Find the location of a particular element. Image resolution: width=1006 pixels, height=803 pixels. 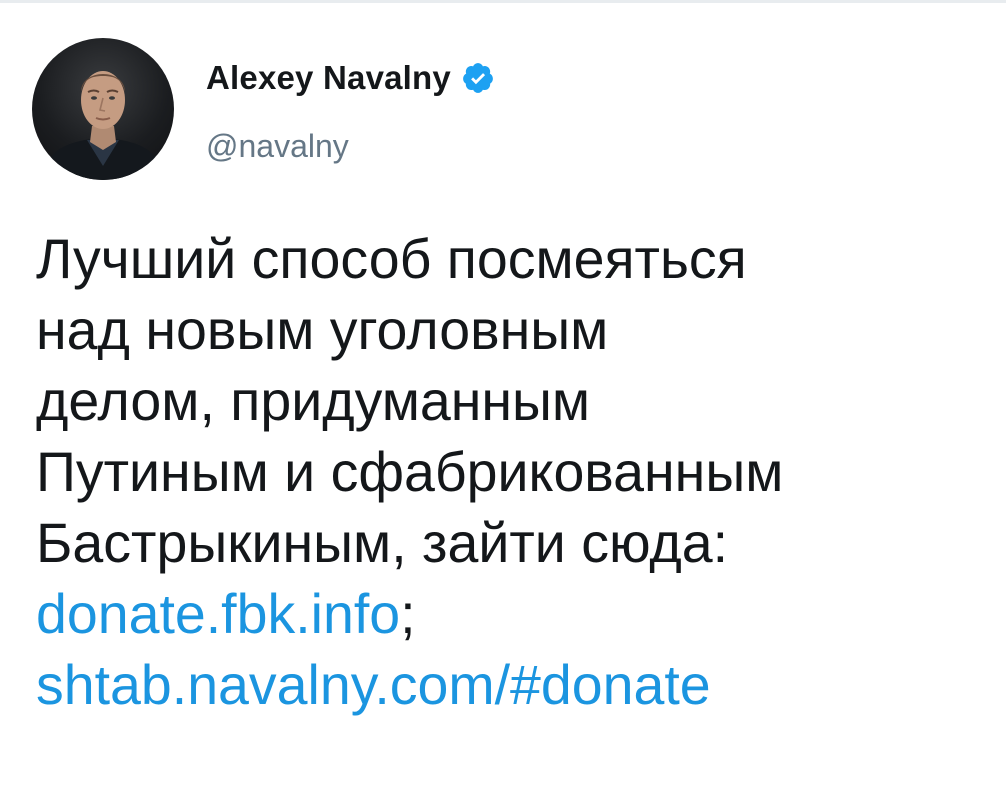

author-handle: @navalny is located at coordinates (277, 146).